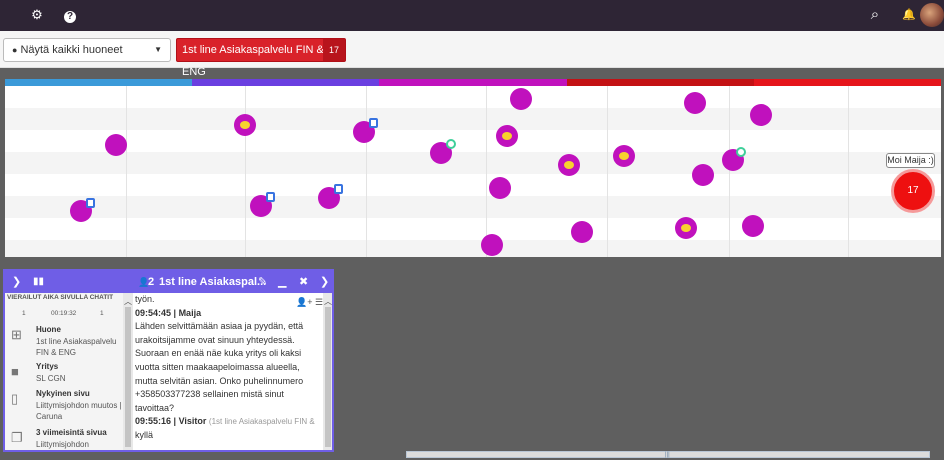 Image resolution: width=944 pixels, height=460 pixels. What do you see at coordinates (24, 313) in the screenshot?
I see `stat-visits: 1` at bounding box center [24, 313].